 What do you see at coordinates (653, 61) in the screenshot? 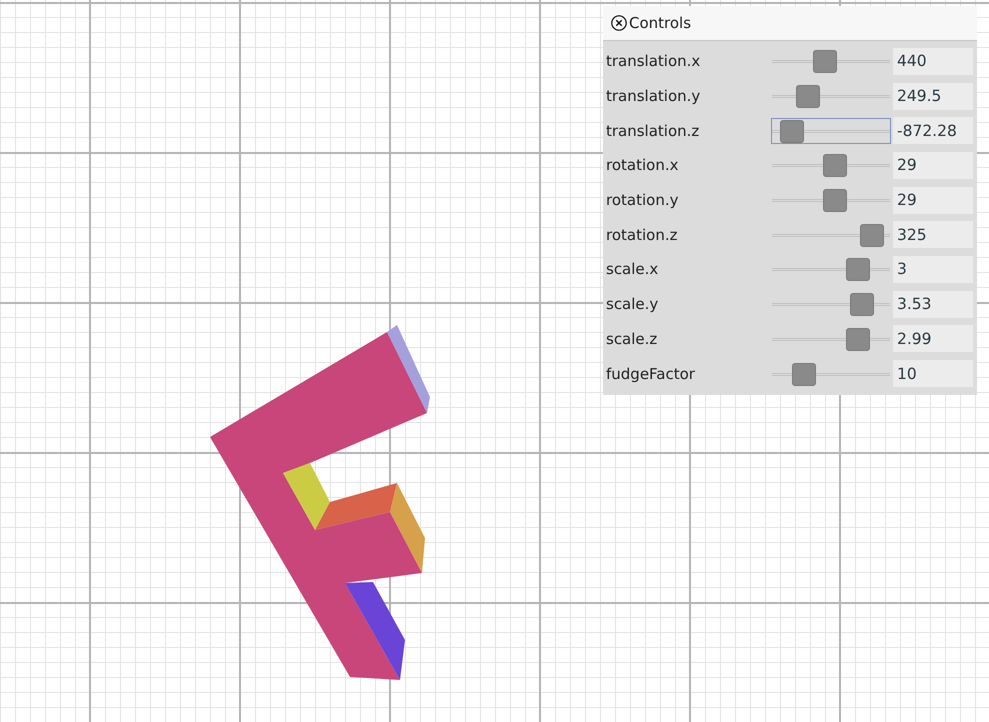
I see `control-label: translation.x` at bounding box center [653, 61].